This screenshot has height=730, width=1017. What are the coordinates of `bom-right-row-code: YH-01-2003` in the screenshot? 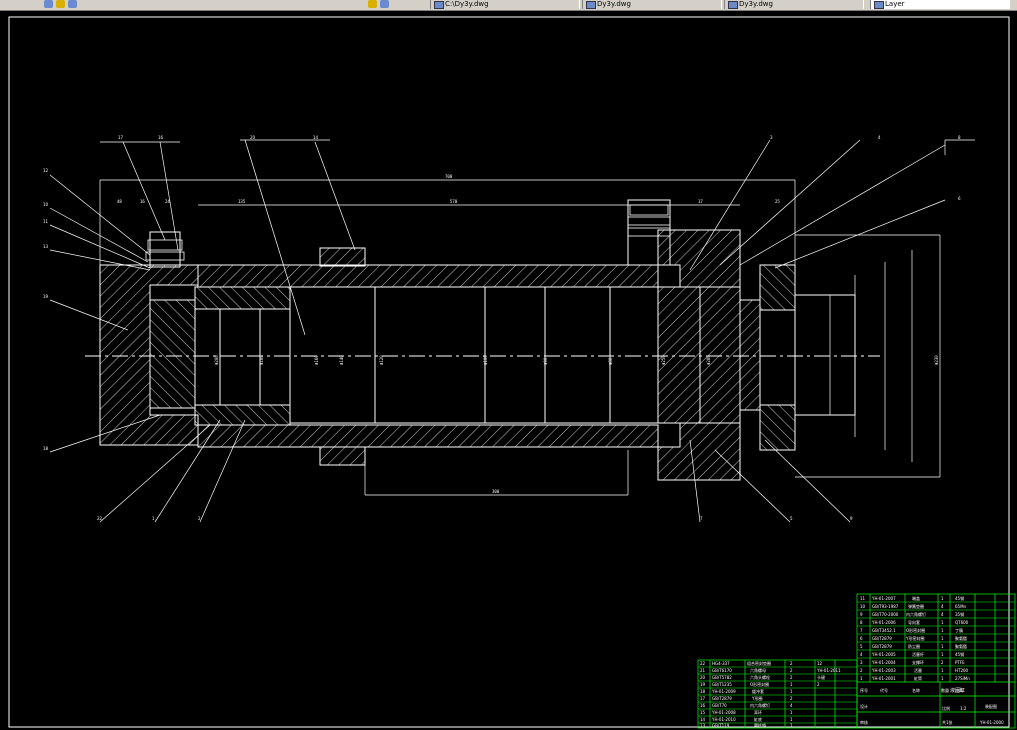 It's located at (883, 670).